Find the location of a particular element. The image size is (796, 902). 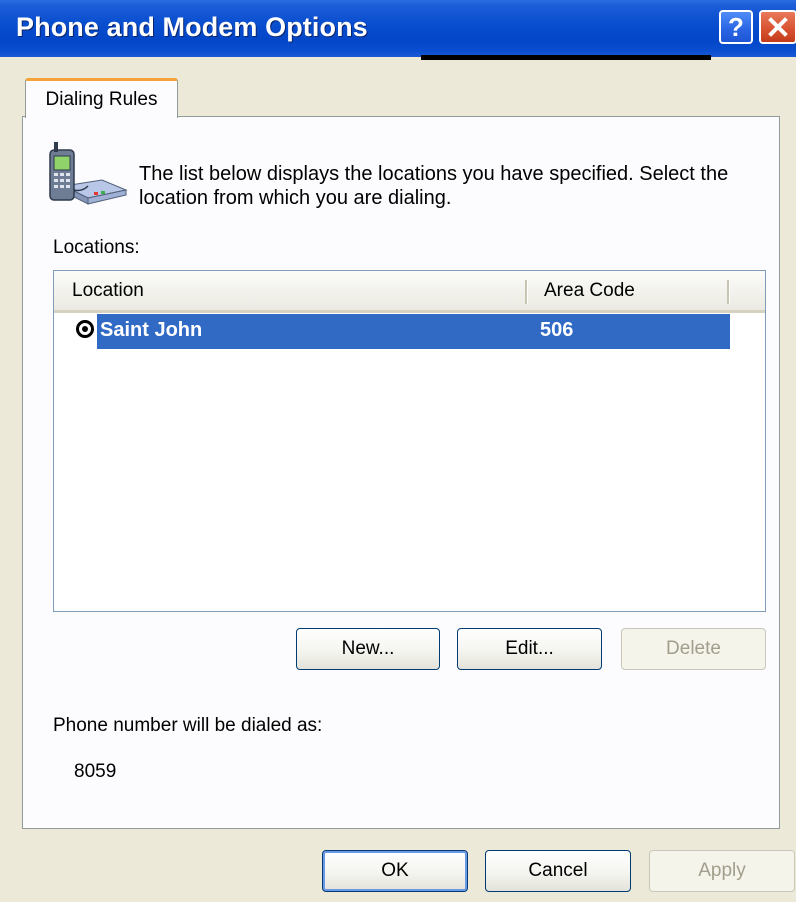

help-icon: ? is located at coordinates (736, 27).